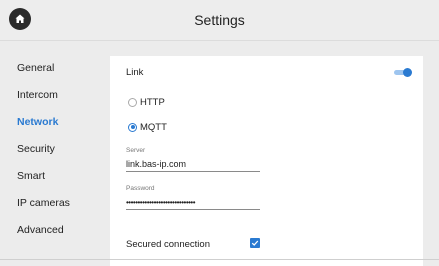  What do you see at coordinates (193, 165) in the screenshot?
I see `server-input` at bounding box center [193, 165].